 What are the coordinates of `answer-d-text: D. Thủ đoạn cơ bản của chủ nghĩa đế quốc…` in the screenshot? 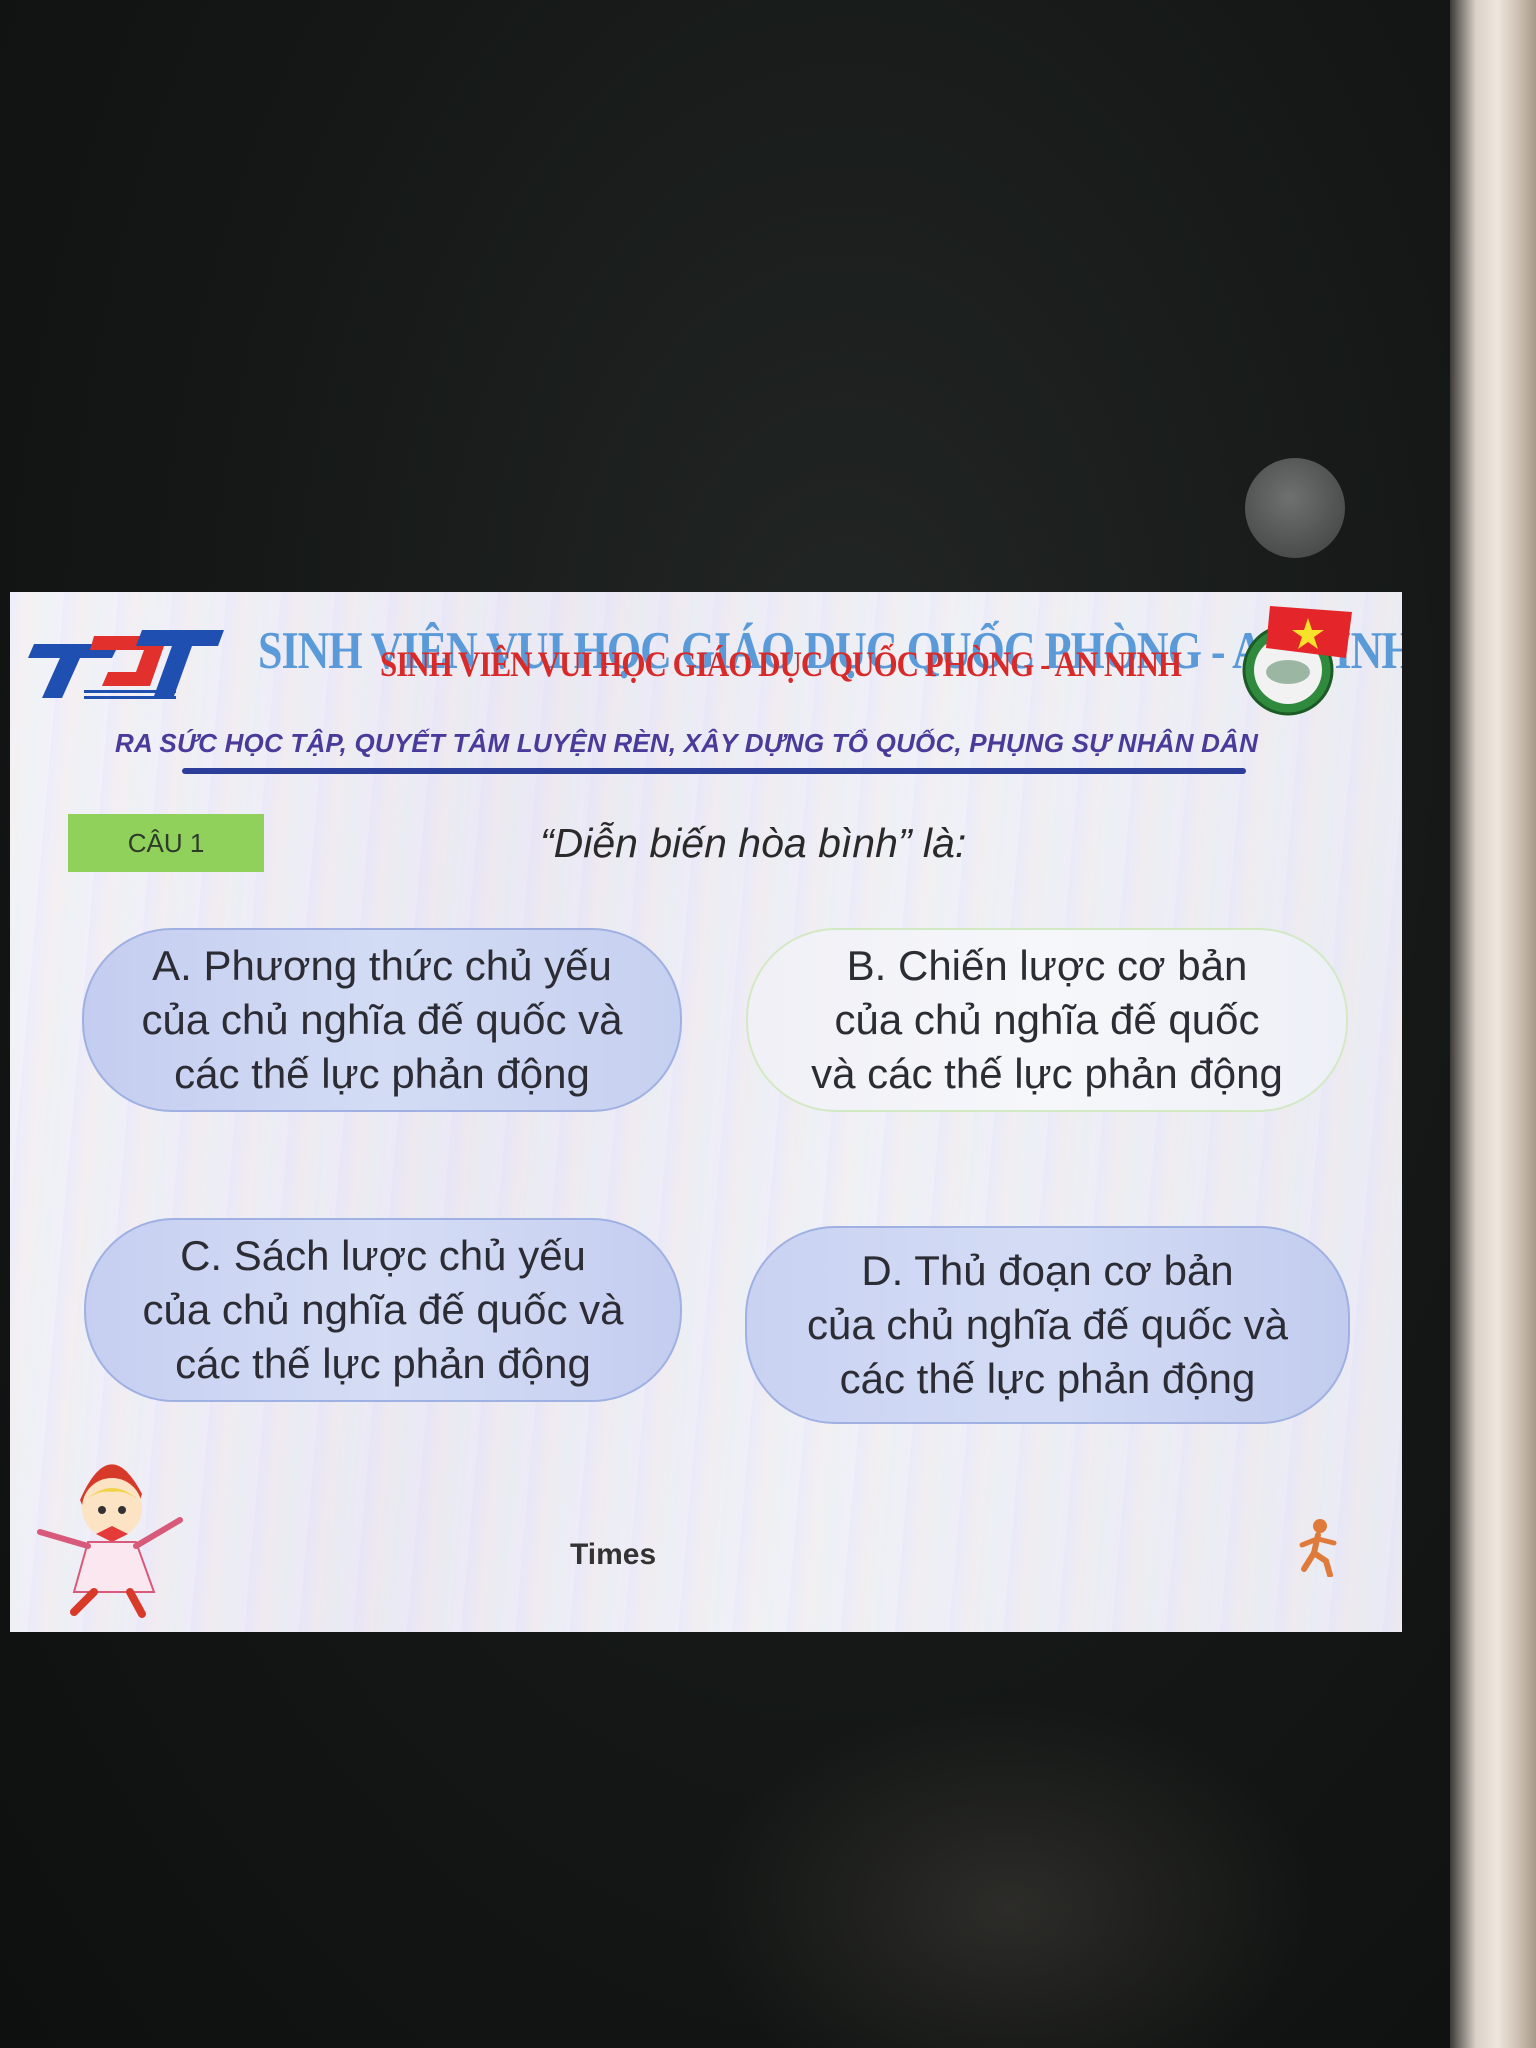 It's located at (1047, 1324).